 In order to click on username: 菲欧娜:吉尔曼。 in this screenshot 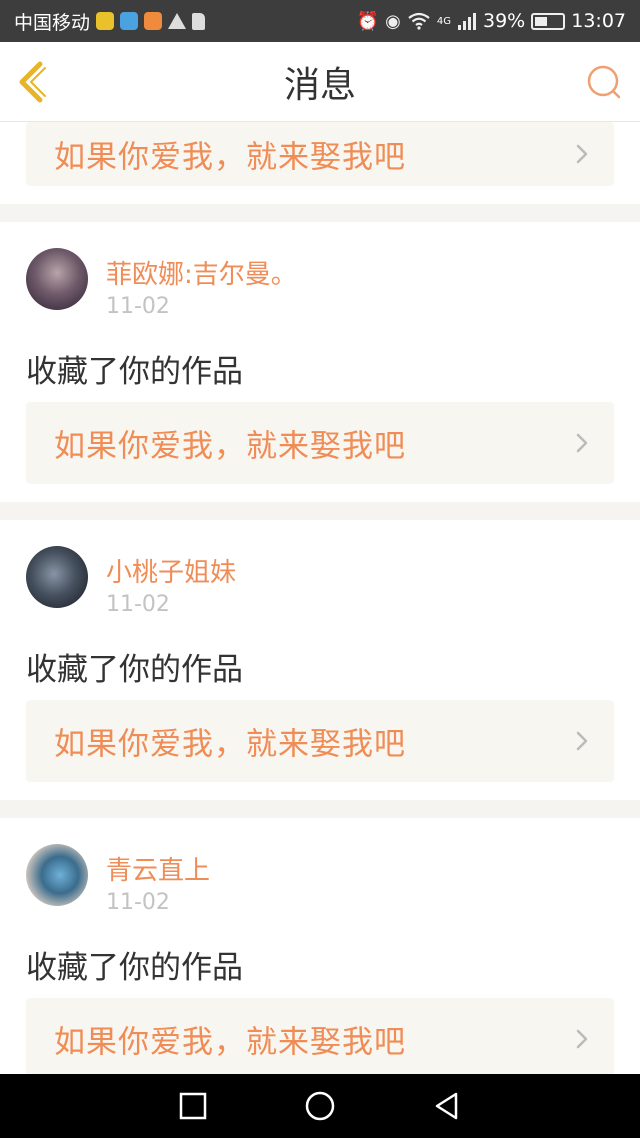, I will do `click(201, 272)`.